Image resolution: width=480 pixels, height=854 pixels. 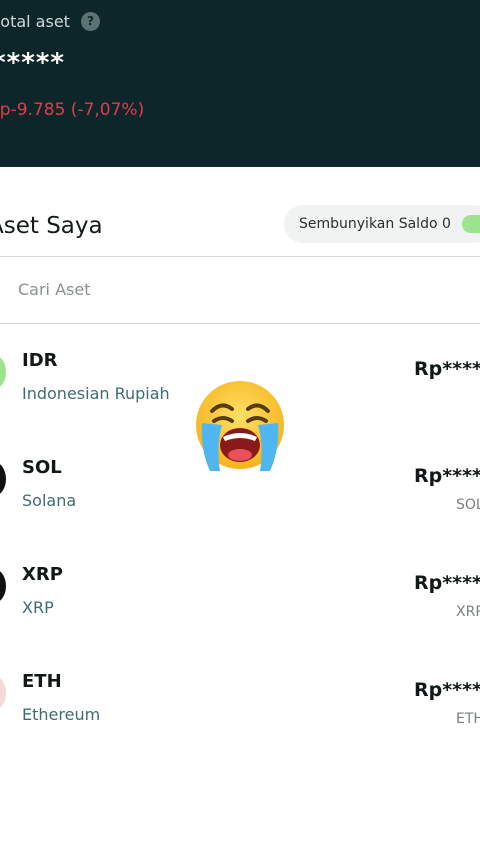 I want to click on asset-code: XRP, so click(x=42, y=574).